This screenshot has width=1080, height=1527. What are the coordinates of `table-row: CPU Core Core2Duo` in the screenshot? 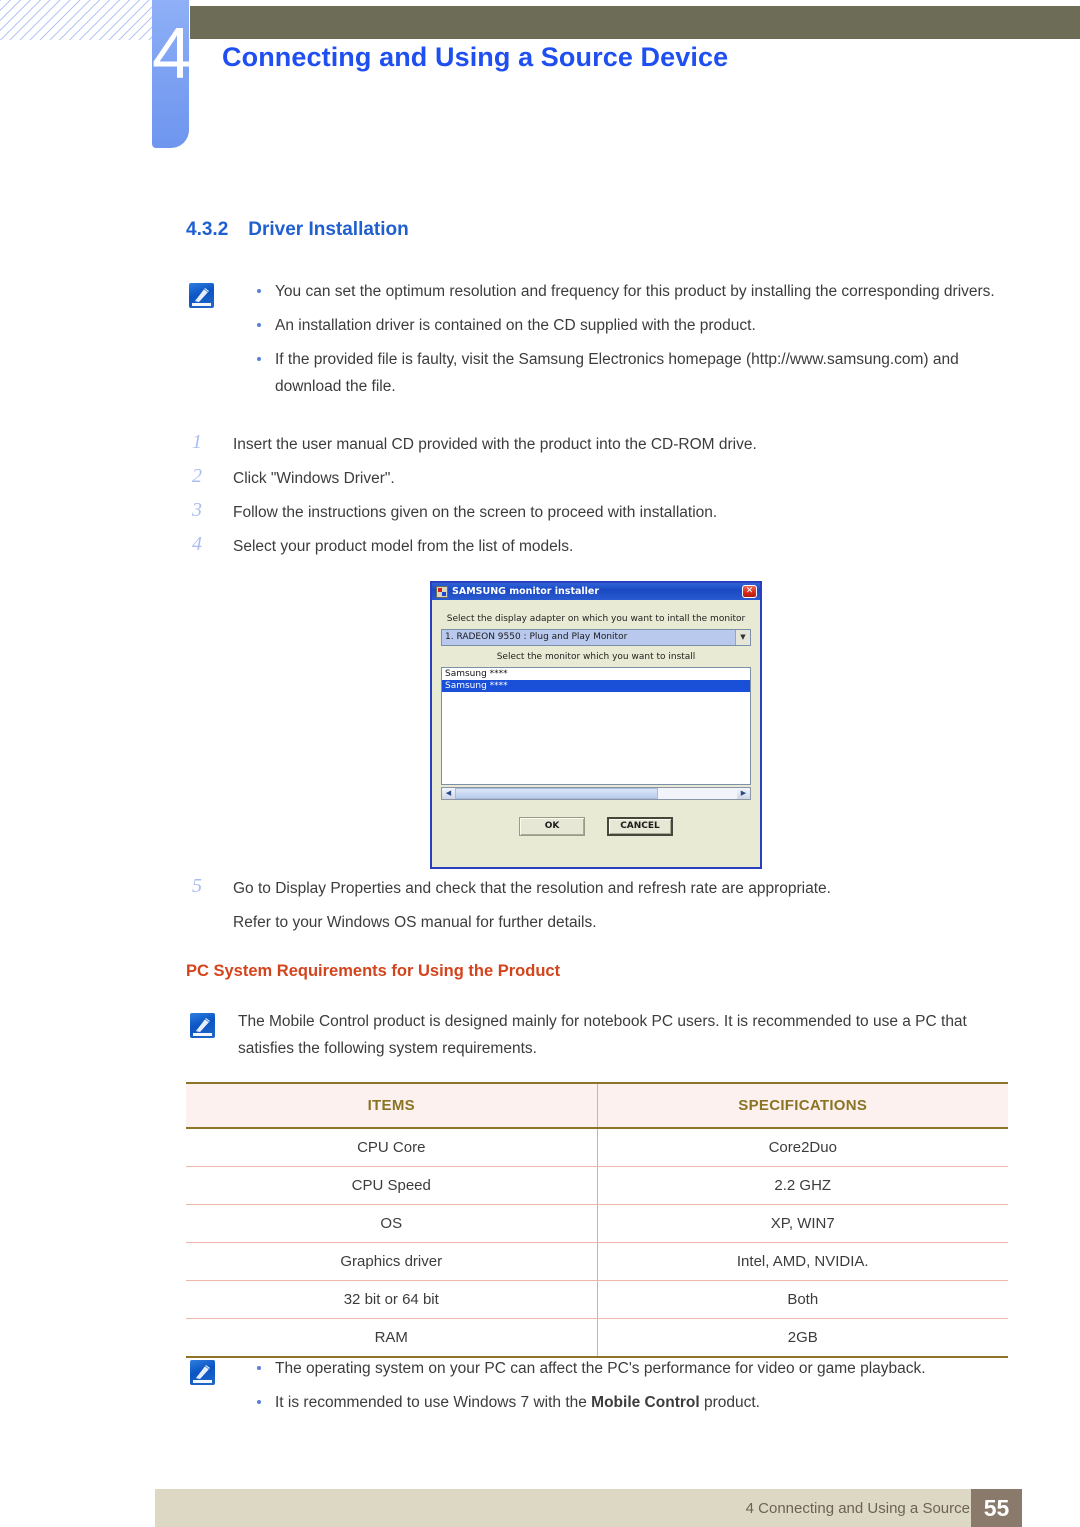 It's located at (597, 1147).